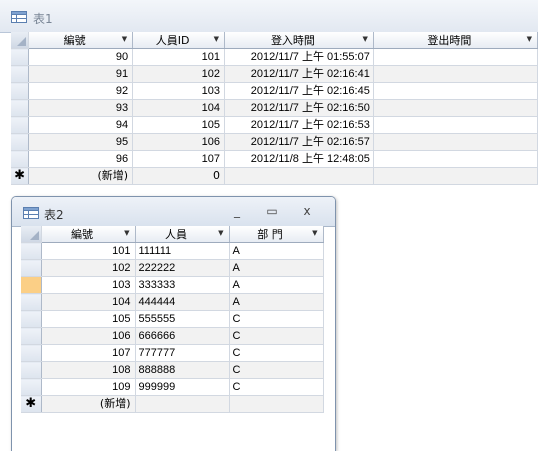  I want to click on cell-id: 95, so click(81, 142).